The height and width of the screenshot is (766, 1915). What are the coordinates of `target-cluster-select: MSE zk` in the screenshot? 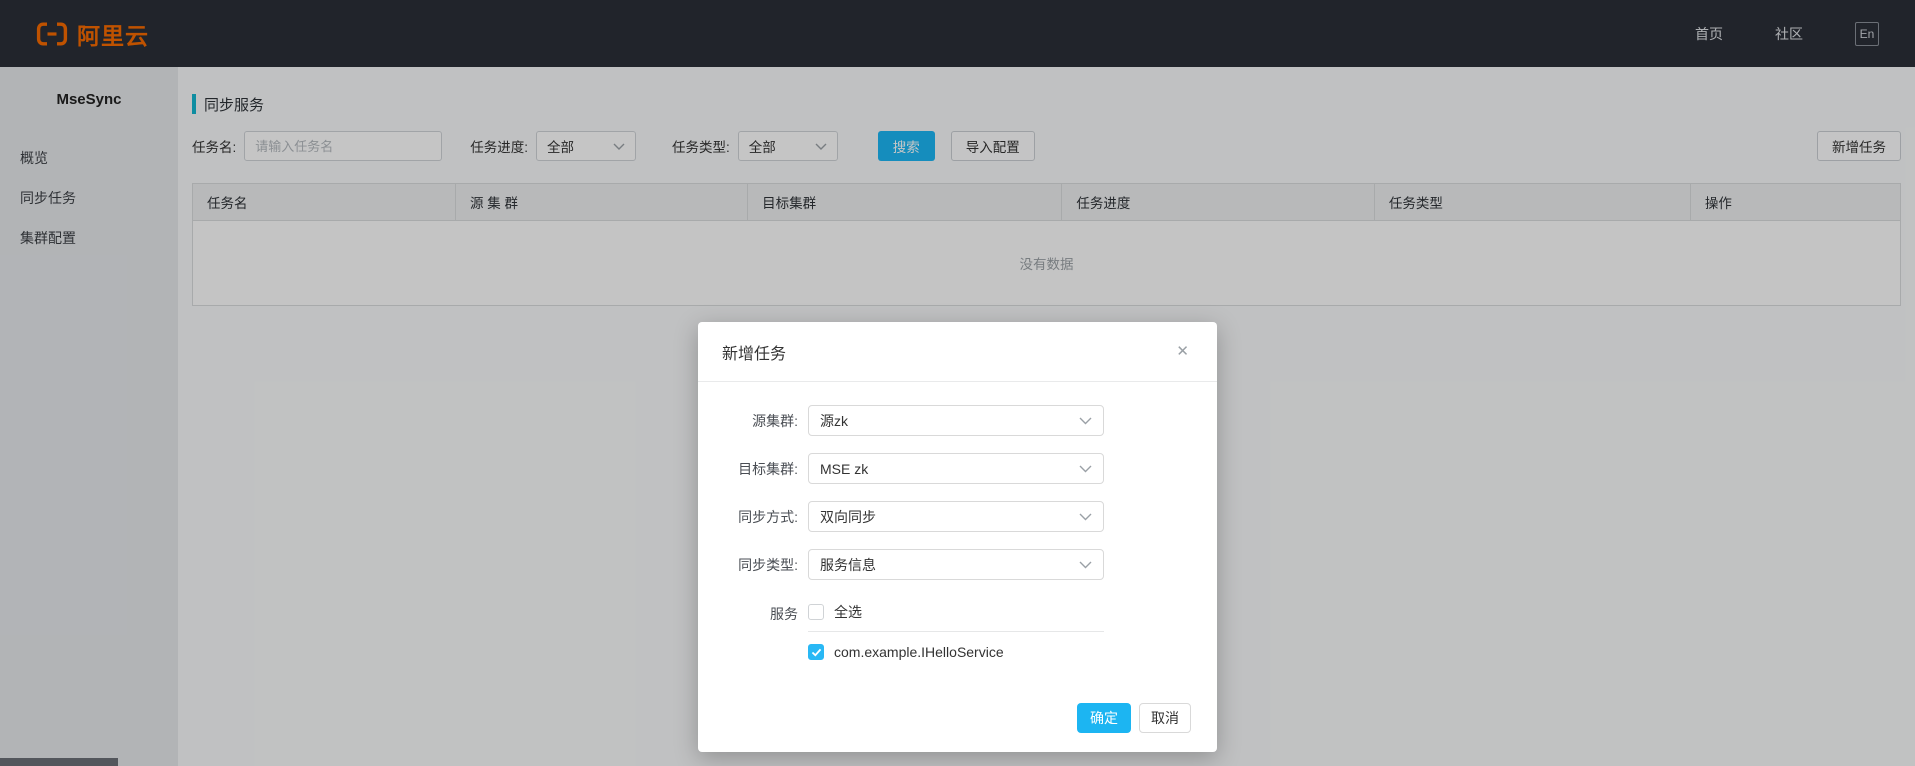 It's located at (956, 468).